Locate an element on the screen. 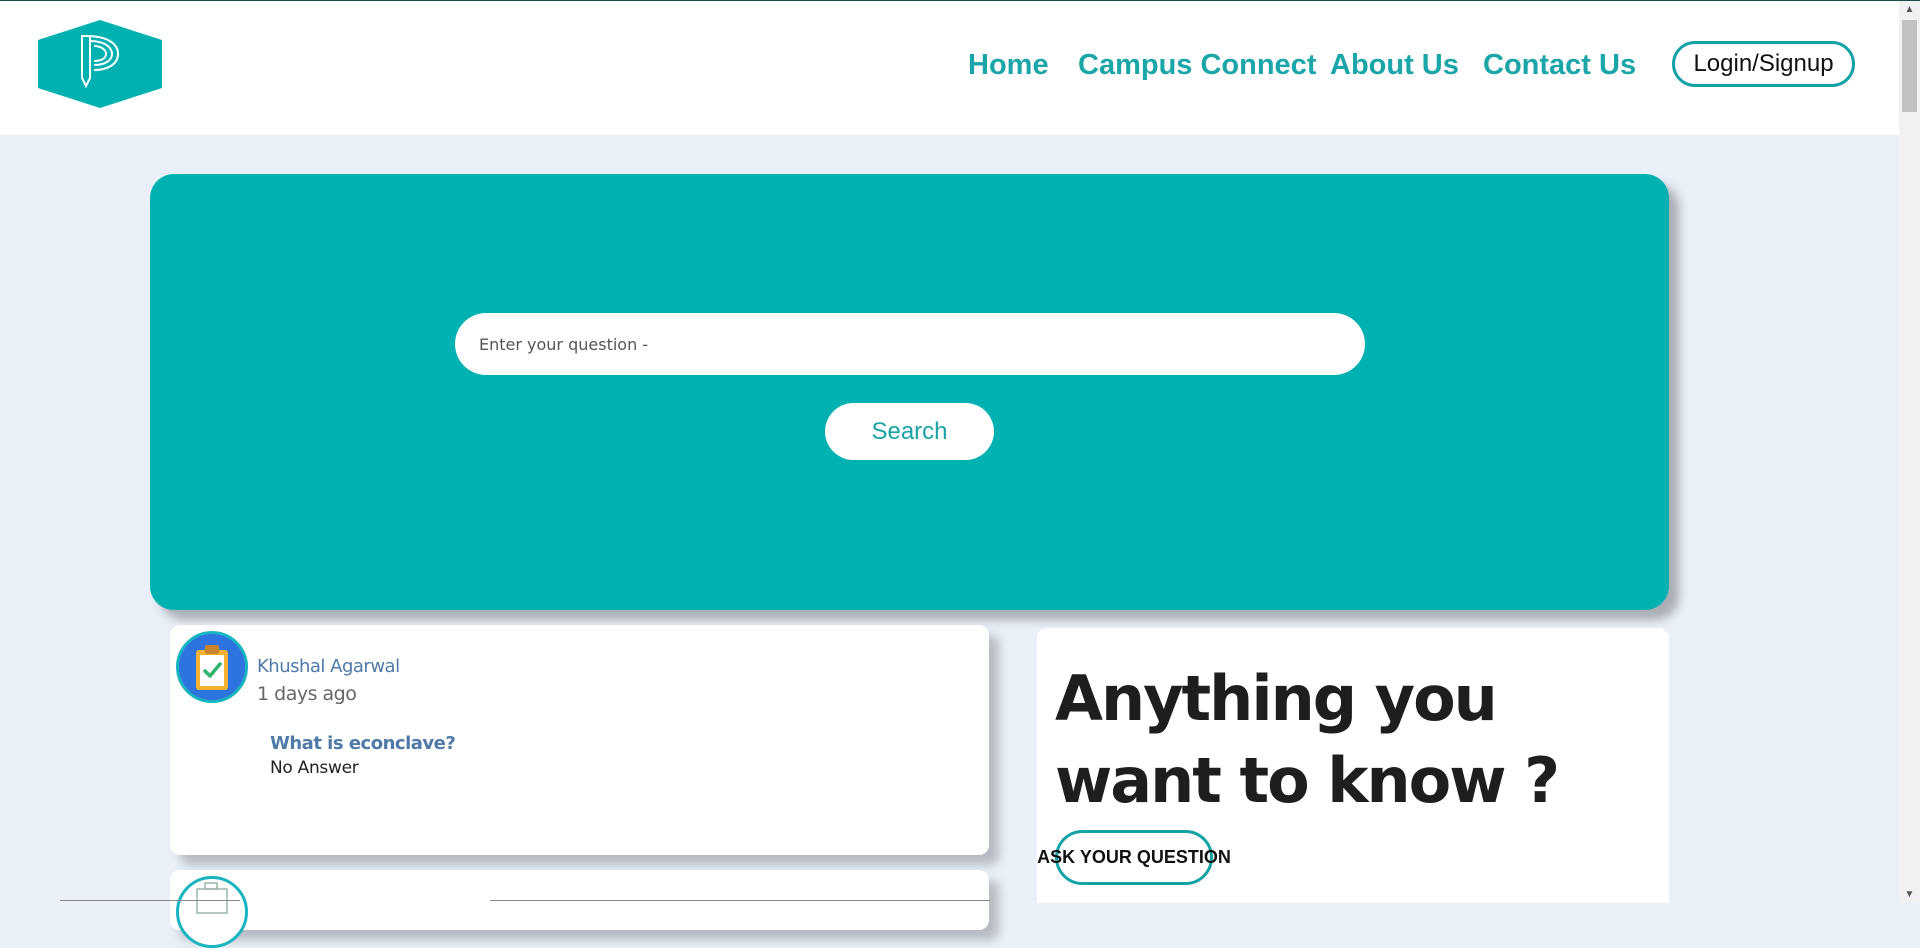 This screenshot has width=1920, height=948. question-author: Khushal Agarwal is located at coordinates (328, 666).